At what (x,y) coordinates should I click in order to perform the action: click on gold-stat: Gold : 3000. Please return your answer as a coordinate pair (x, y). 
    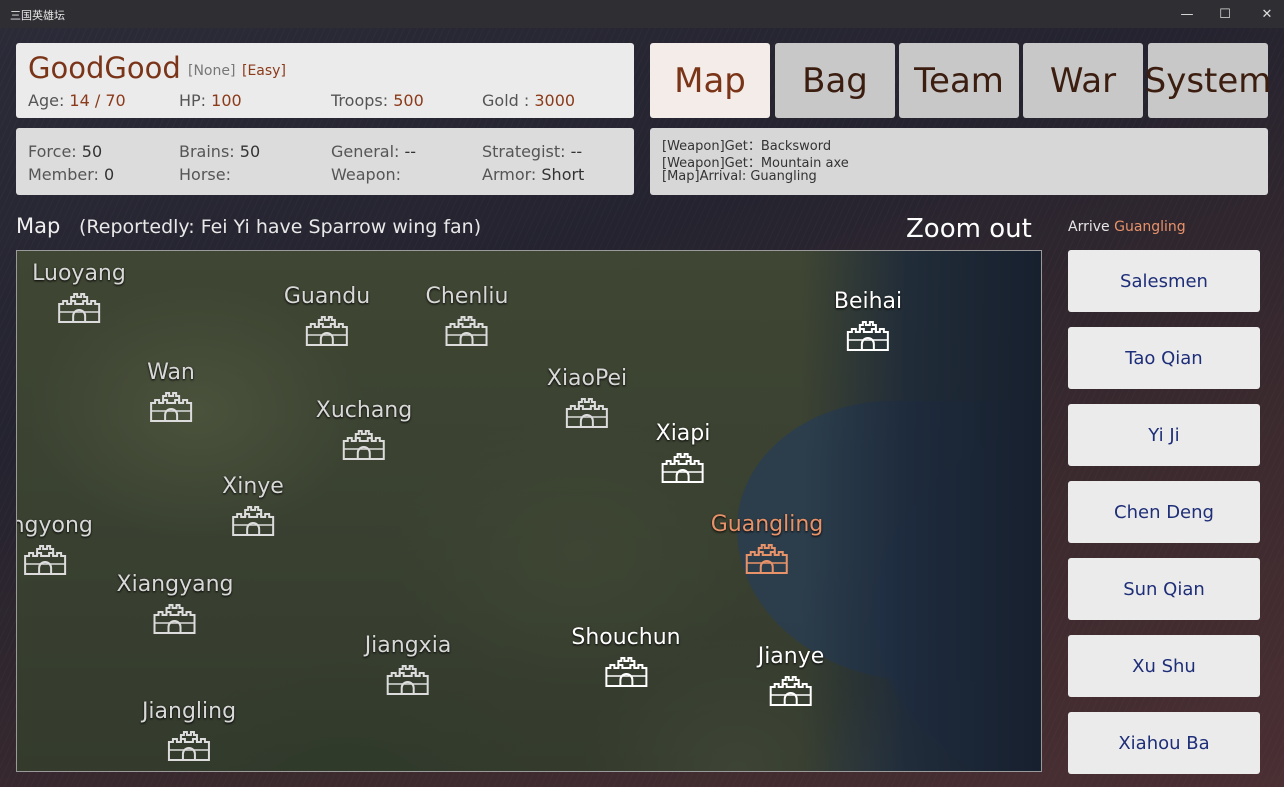
    Looking at the image, I should click on (529, 100).